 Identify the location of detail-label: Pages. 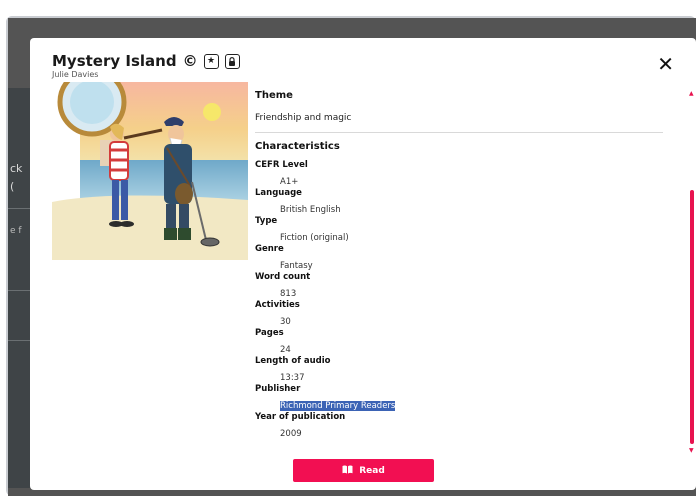
(269, 333).